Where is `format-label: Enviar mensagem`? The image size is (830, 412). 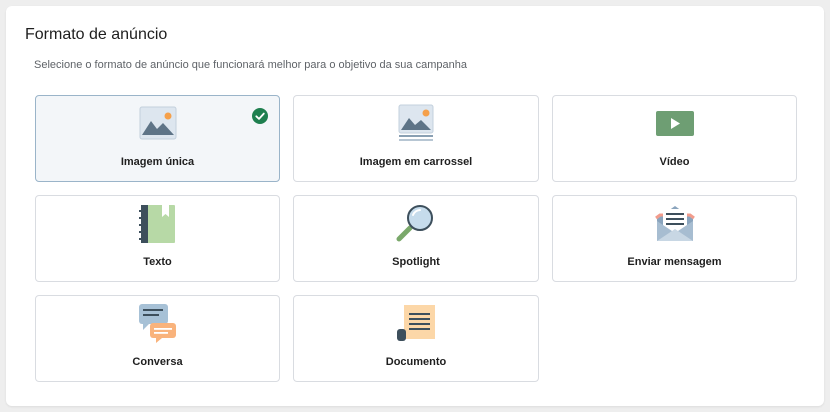 format-label: Enviar mensagem is located at coordinates (674, 262).